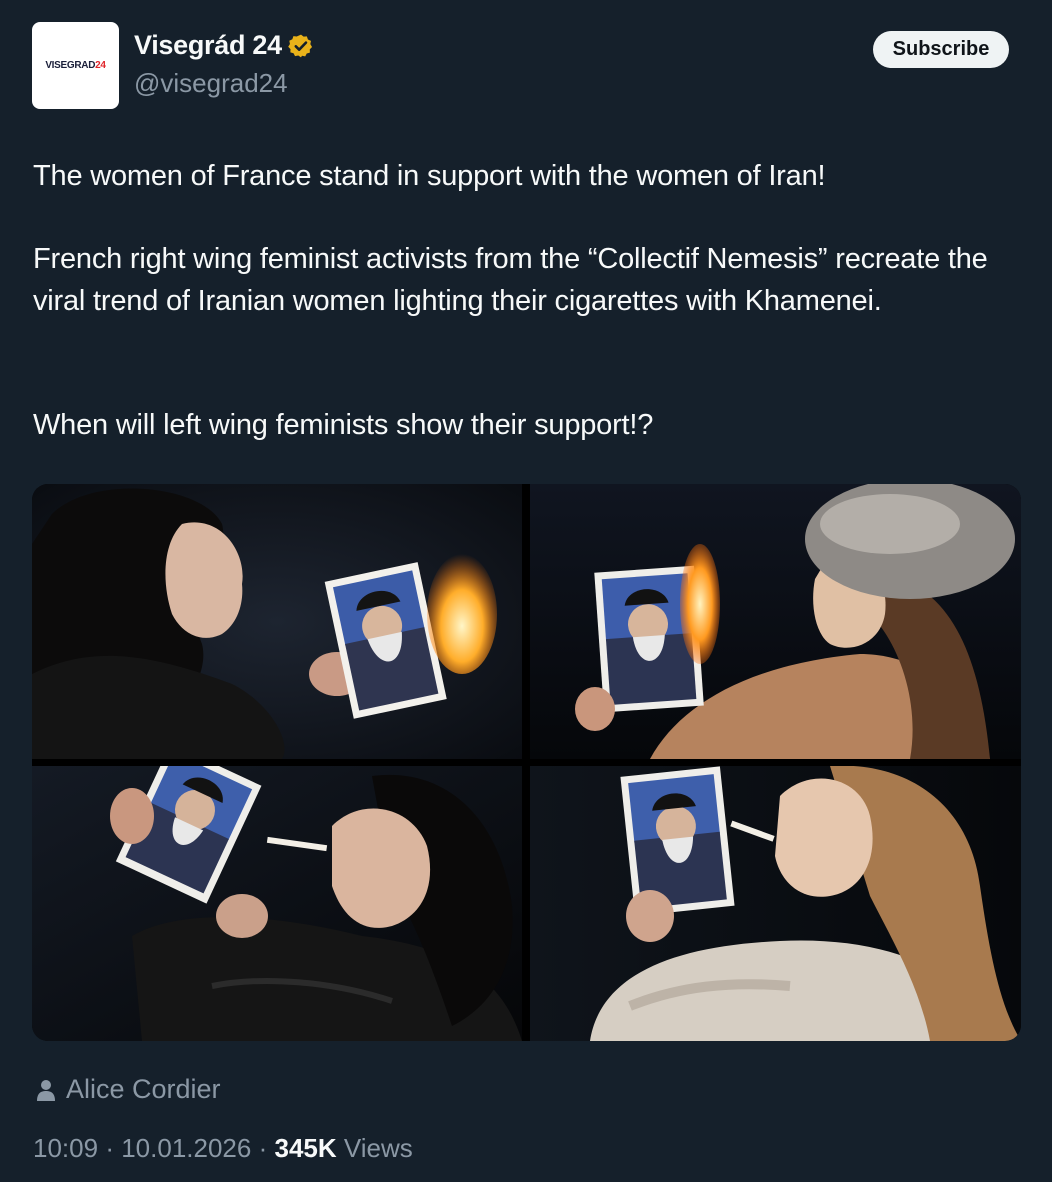  Describe the element at coordinates (186, 1148) in the screenshot. I see `tweet-date: 10.01.2026` at that location.